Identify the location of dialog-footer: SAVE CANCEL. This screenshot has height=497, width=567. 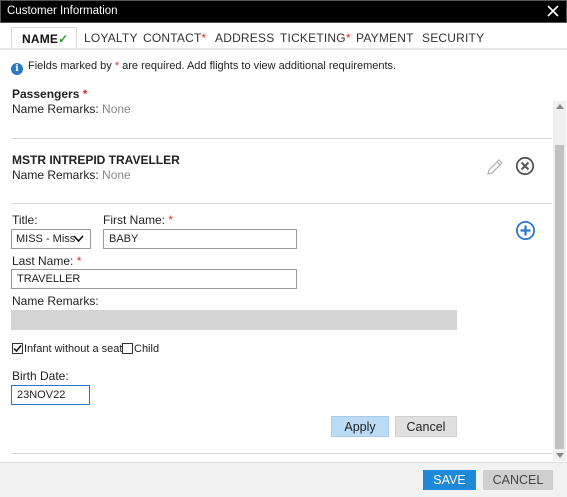
(283, 479).